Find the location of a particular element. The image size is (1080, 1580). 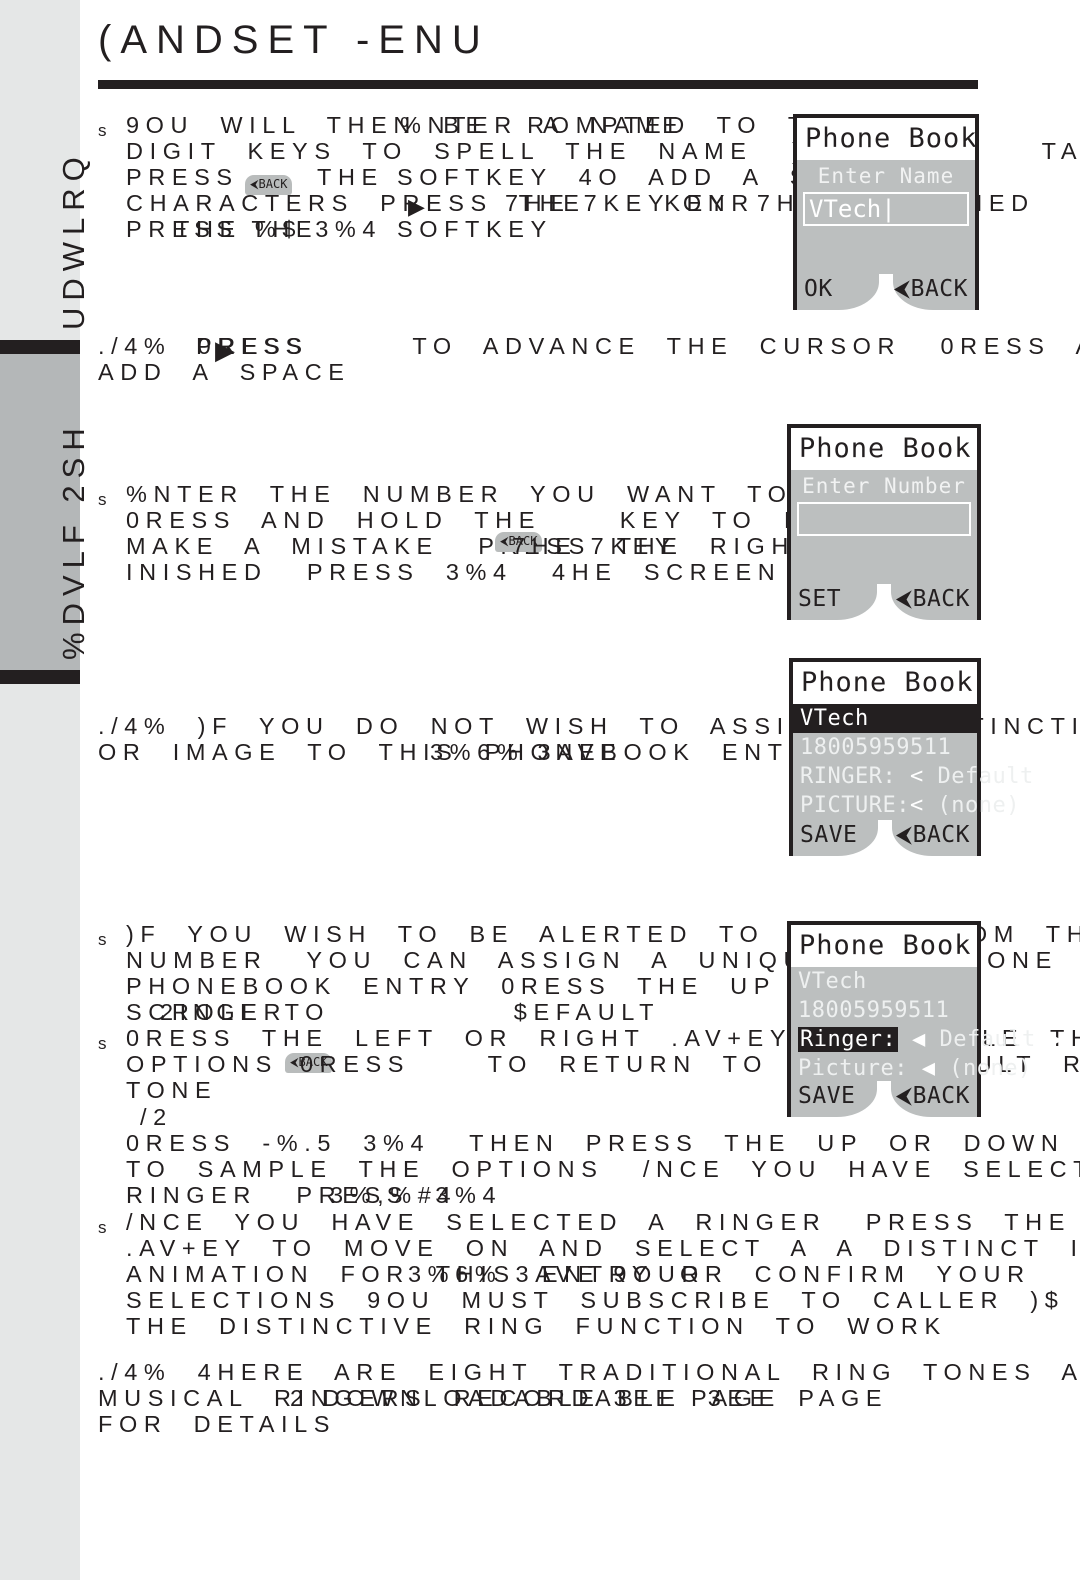

back-chip-glyph: ⮜ is located at coordinates (254, 184).